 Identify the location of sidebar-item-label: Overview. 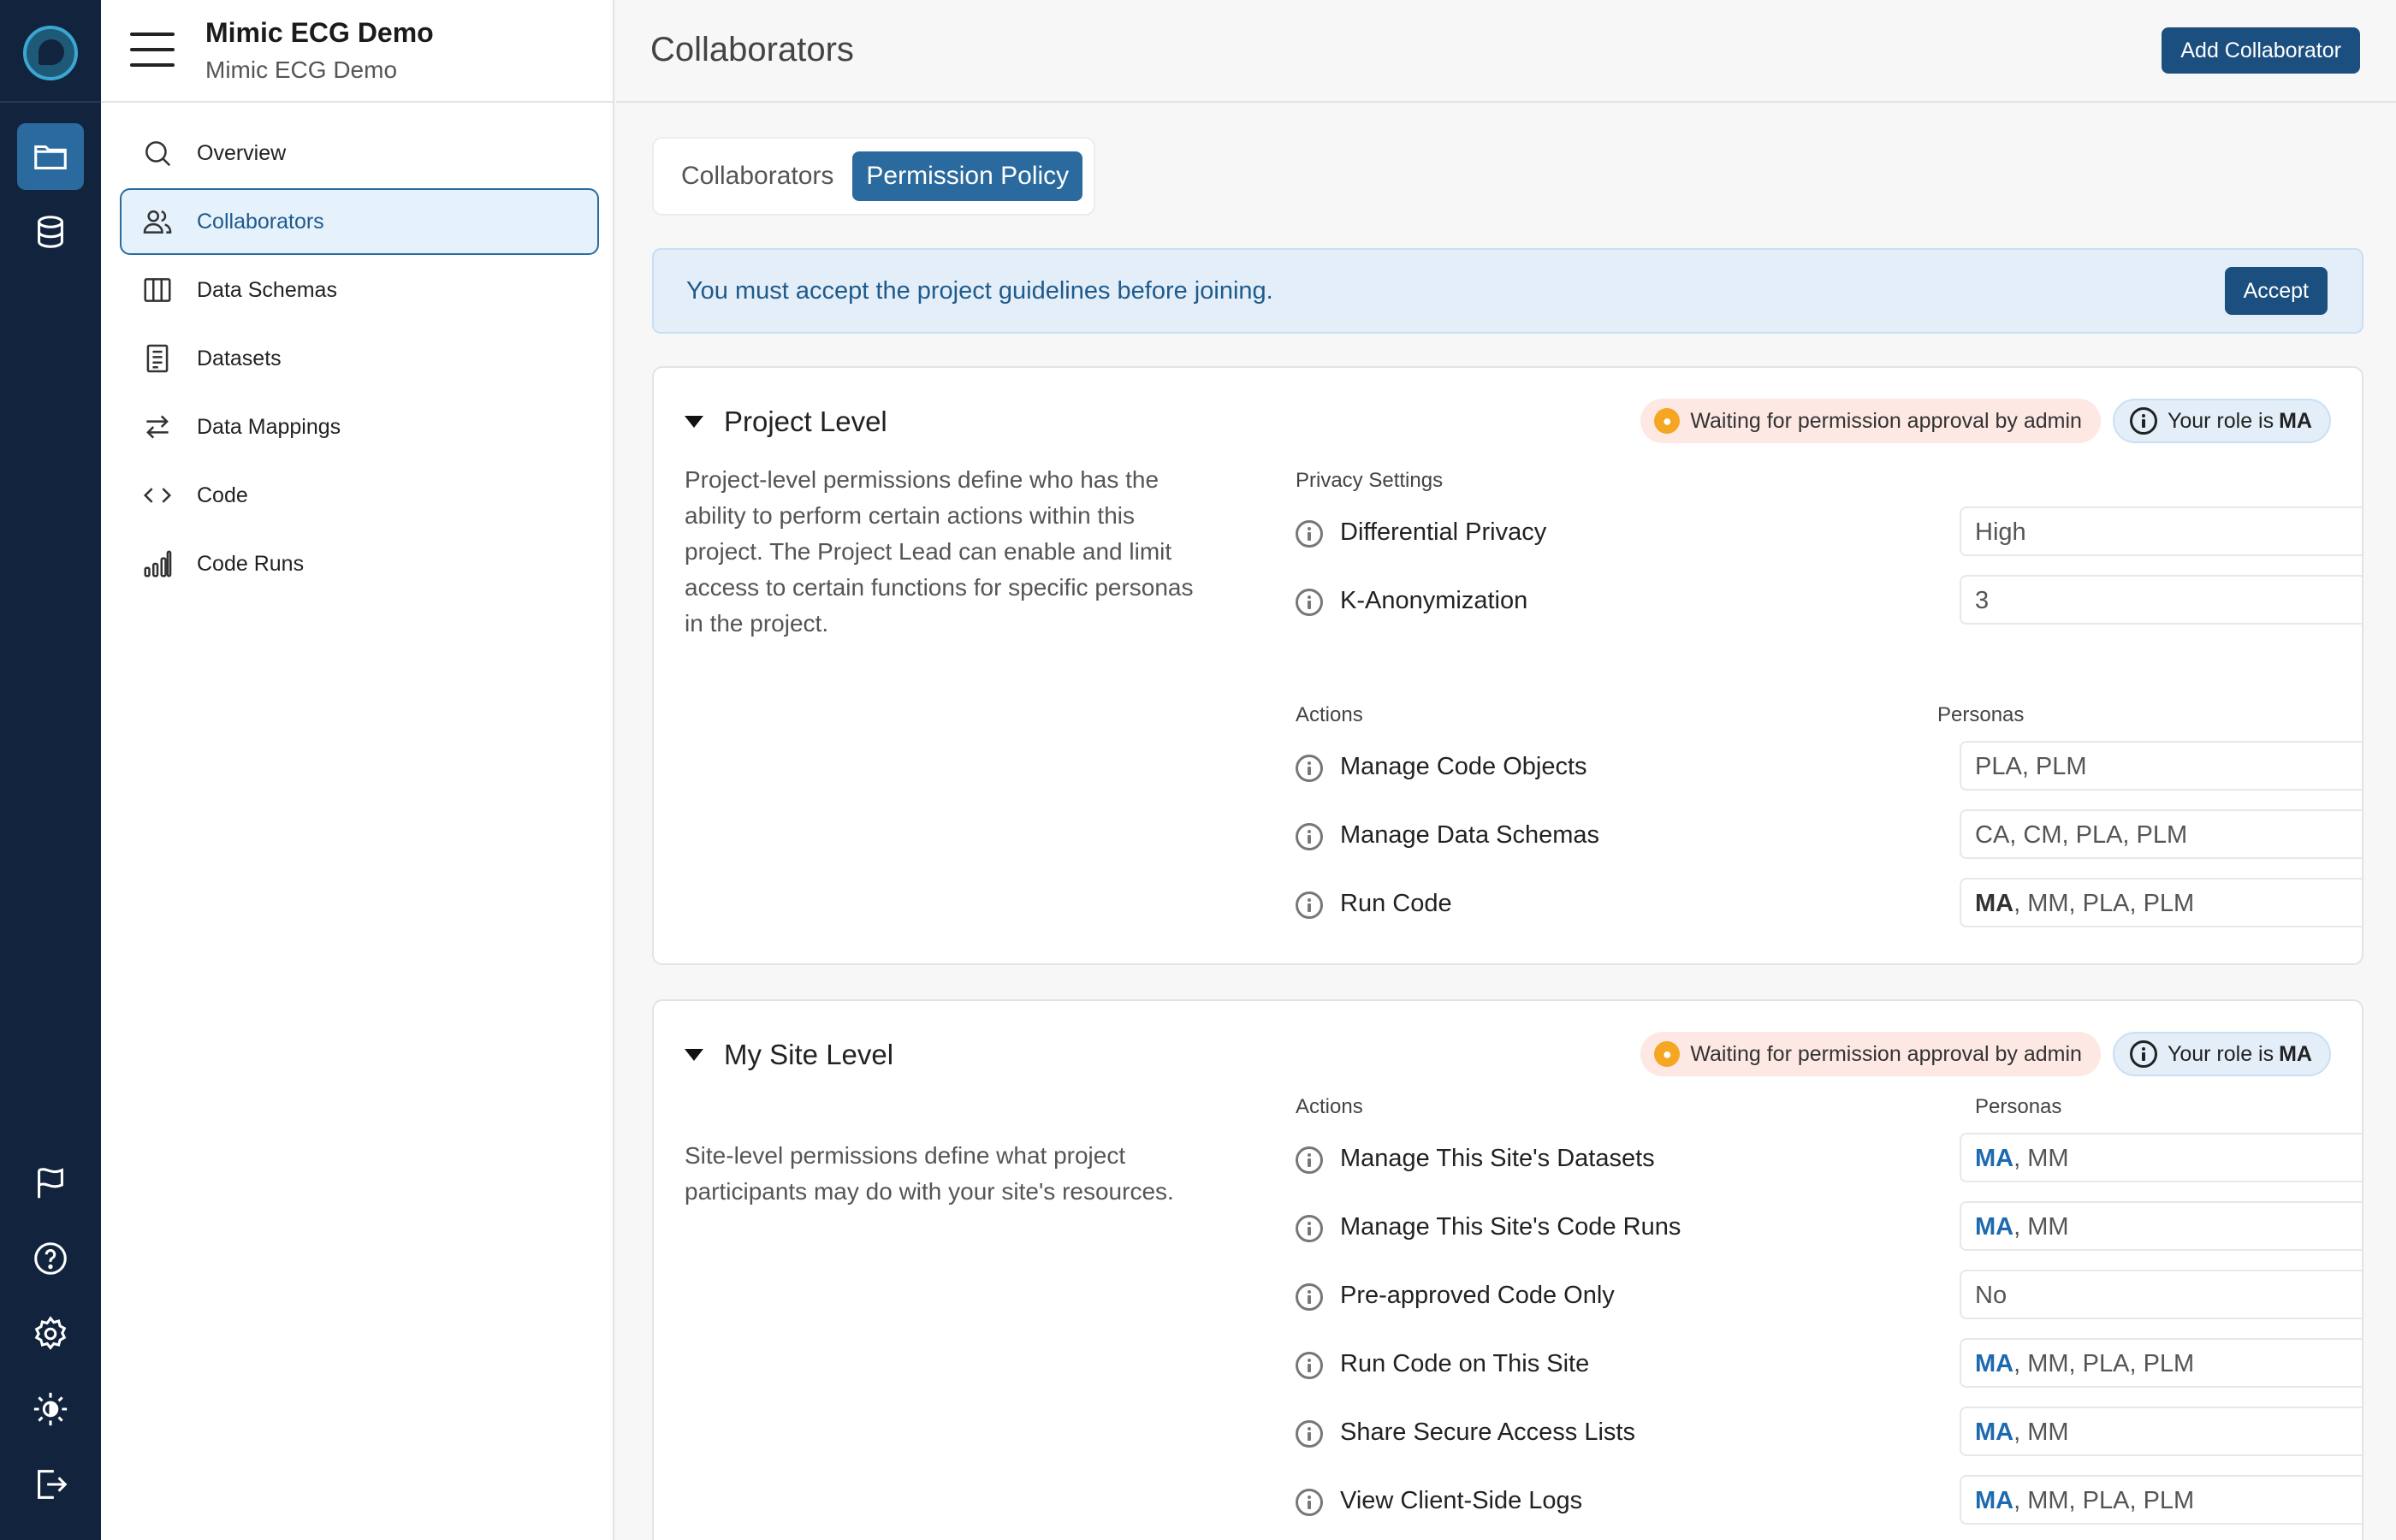
(242, 152).